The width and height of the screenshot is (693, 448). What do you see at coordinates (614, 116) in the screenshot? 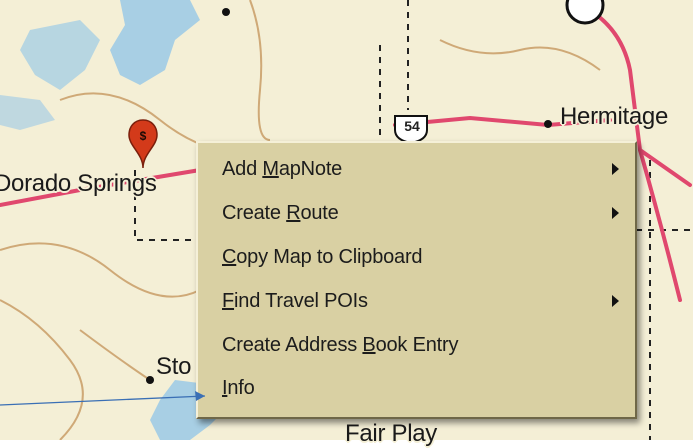
I see `map-label-hermitage: Hermitage` at bounding box center [614, 116].